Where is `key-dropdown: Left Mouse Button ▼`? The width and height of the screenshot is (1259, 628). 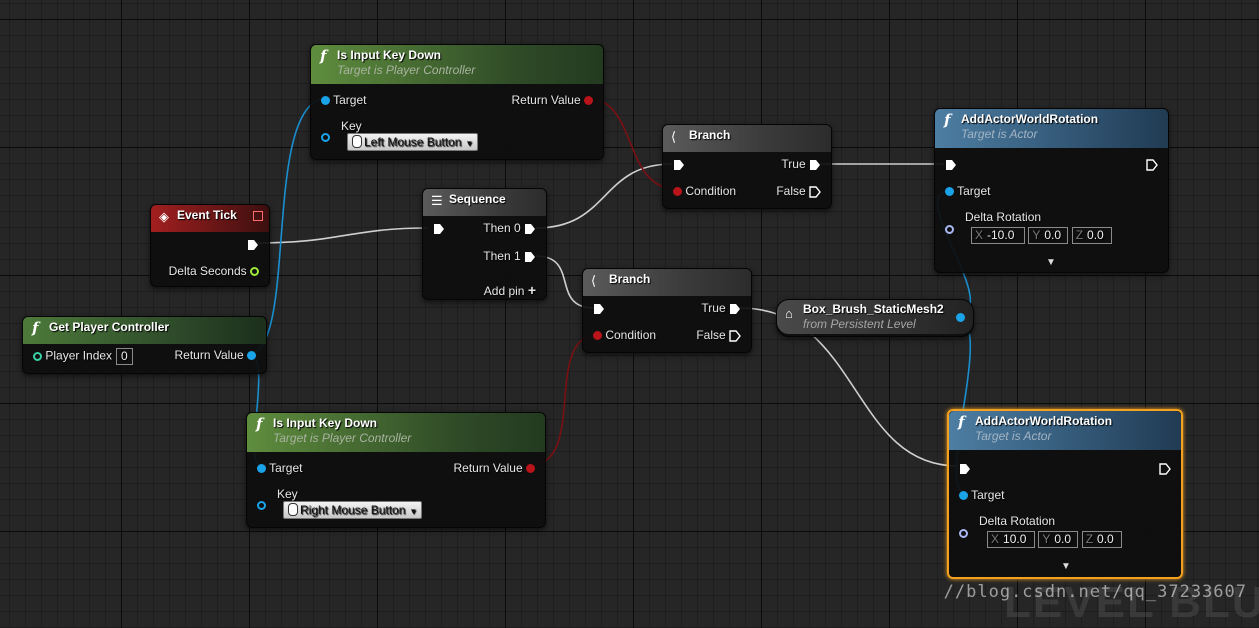 key-dropdown: Left Mouse Button ▼ is located at coordinates (413, 142).